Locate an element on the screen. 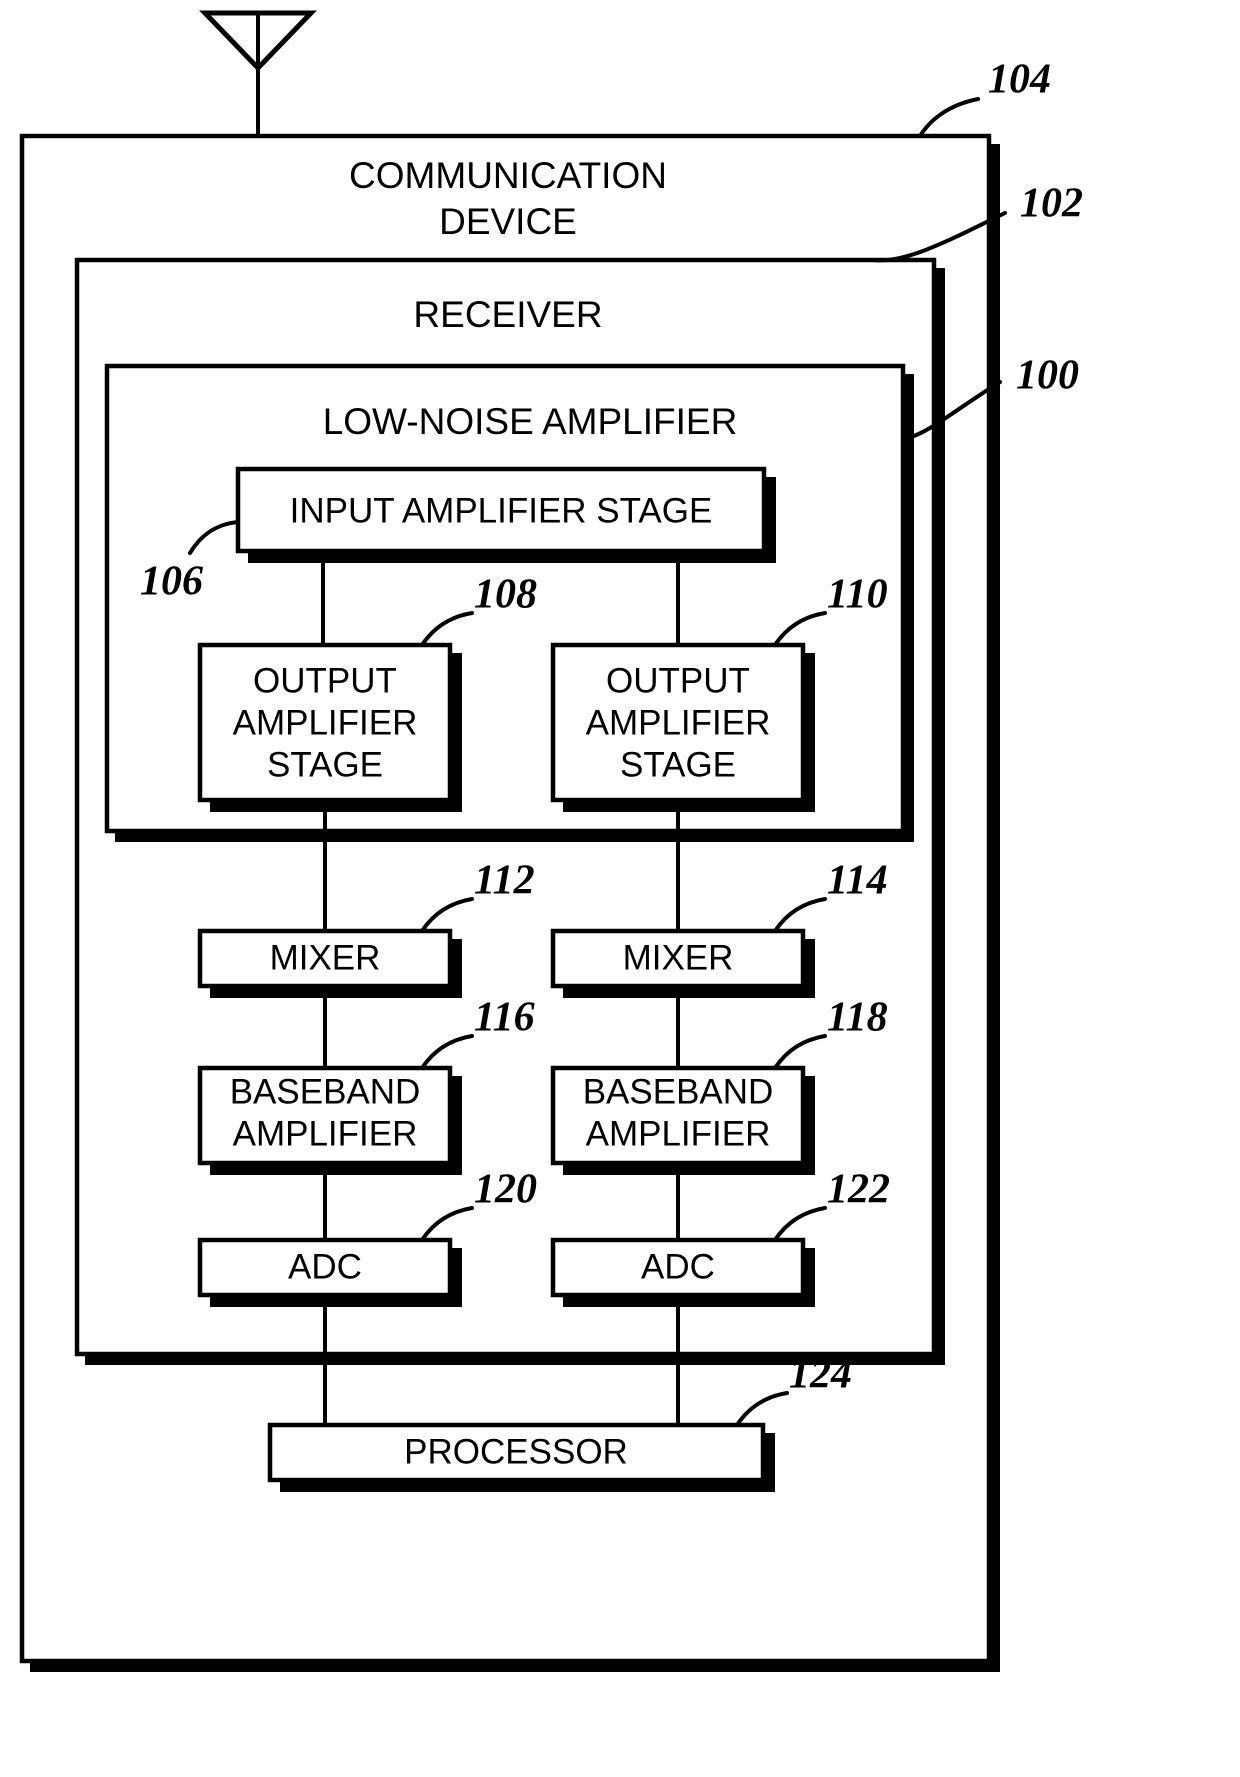 The image size is (1240, 1777). ref-100-label: 100 is located at coordinates (1047, 376).